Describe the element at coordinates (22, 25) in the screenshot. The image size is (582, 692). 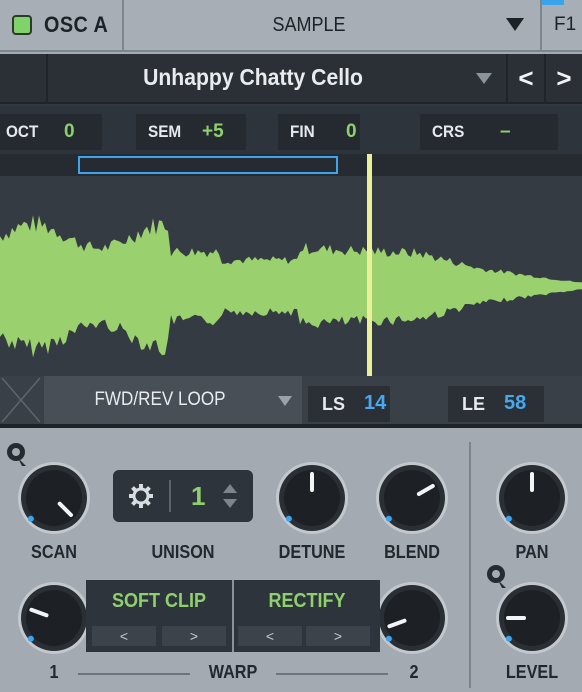
I see `osc-enable-toggle` at that location.